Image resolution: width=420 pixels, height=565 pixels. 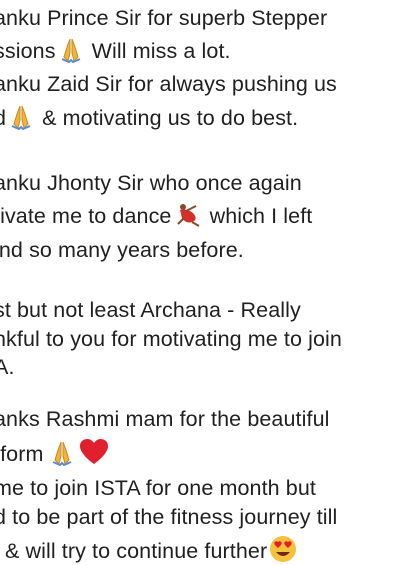 I want to click on line-text: l & will try to continue further, so click(x=134, y=551).